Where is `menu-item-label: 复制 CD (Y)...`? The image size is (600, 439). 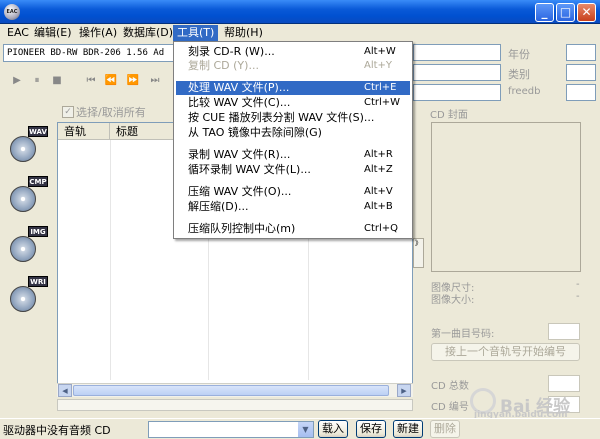
menu-item-label: 复制 CD (Y)... is located at coordinates (223, 65).